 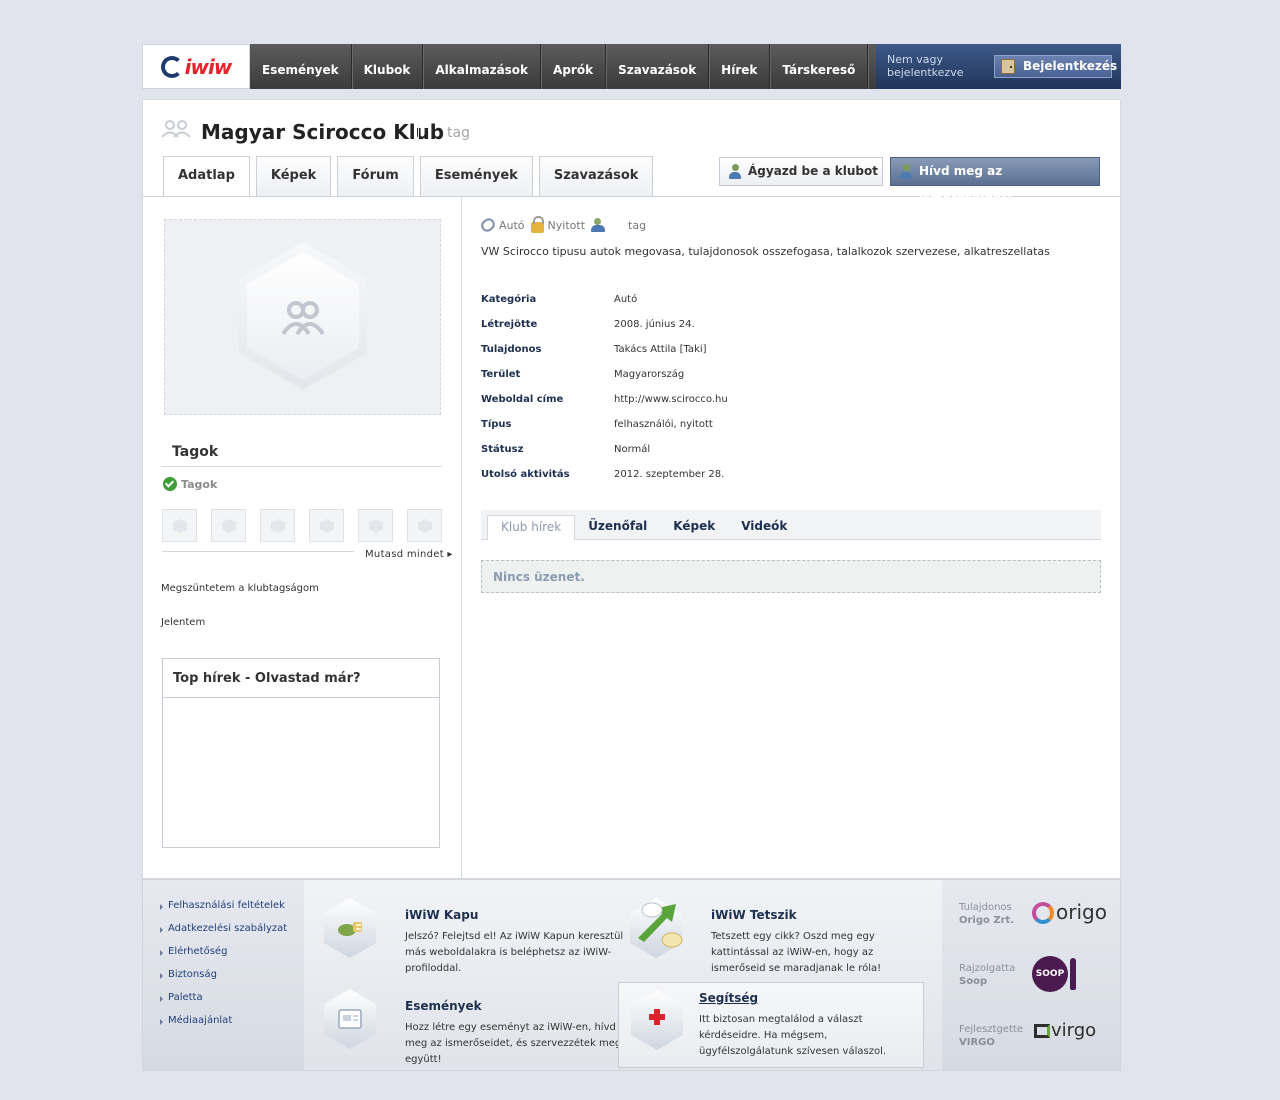 I want to click on nav-item-classifieds: Aprók, so click(x=574, y=66).